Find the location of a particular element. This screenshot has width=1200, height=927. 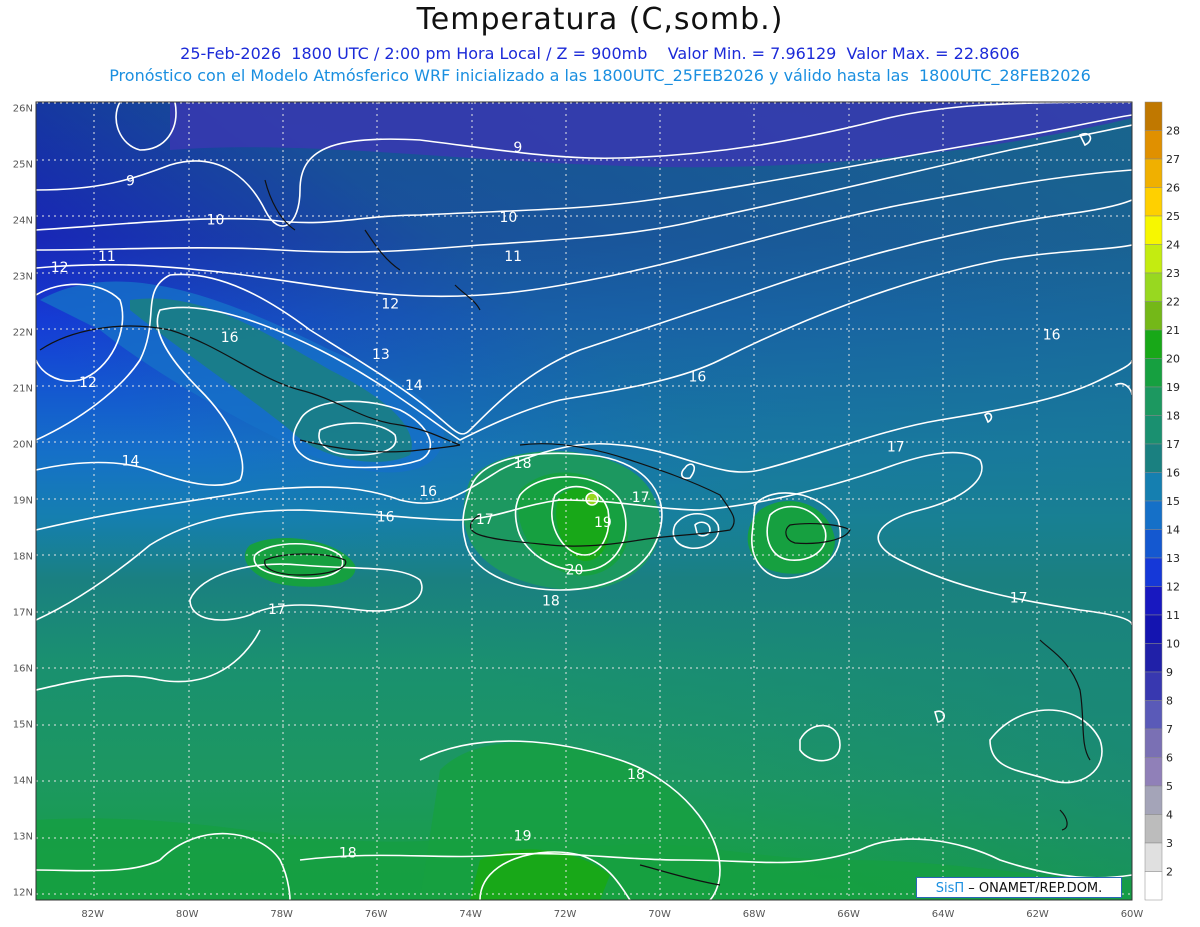

lon-label-72W: 72W is located at coordinates (565, 914).